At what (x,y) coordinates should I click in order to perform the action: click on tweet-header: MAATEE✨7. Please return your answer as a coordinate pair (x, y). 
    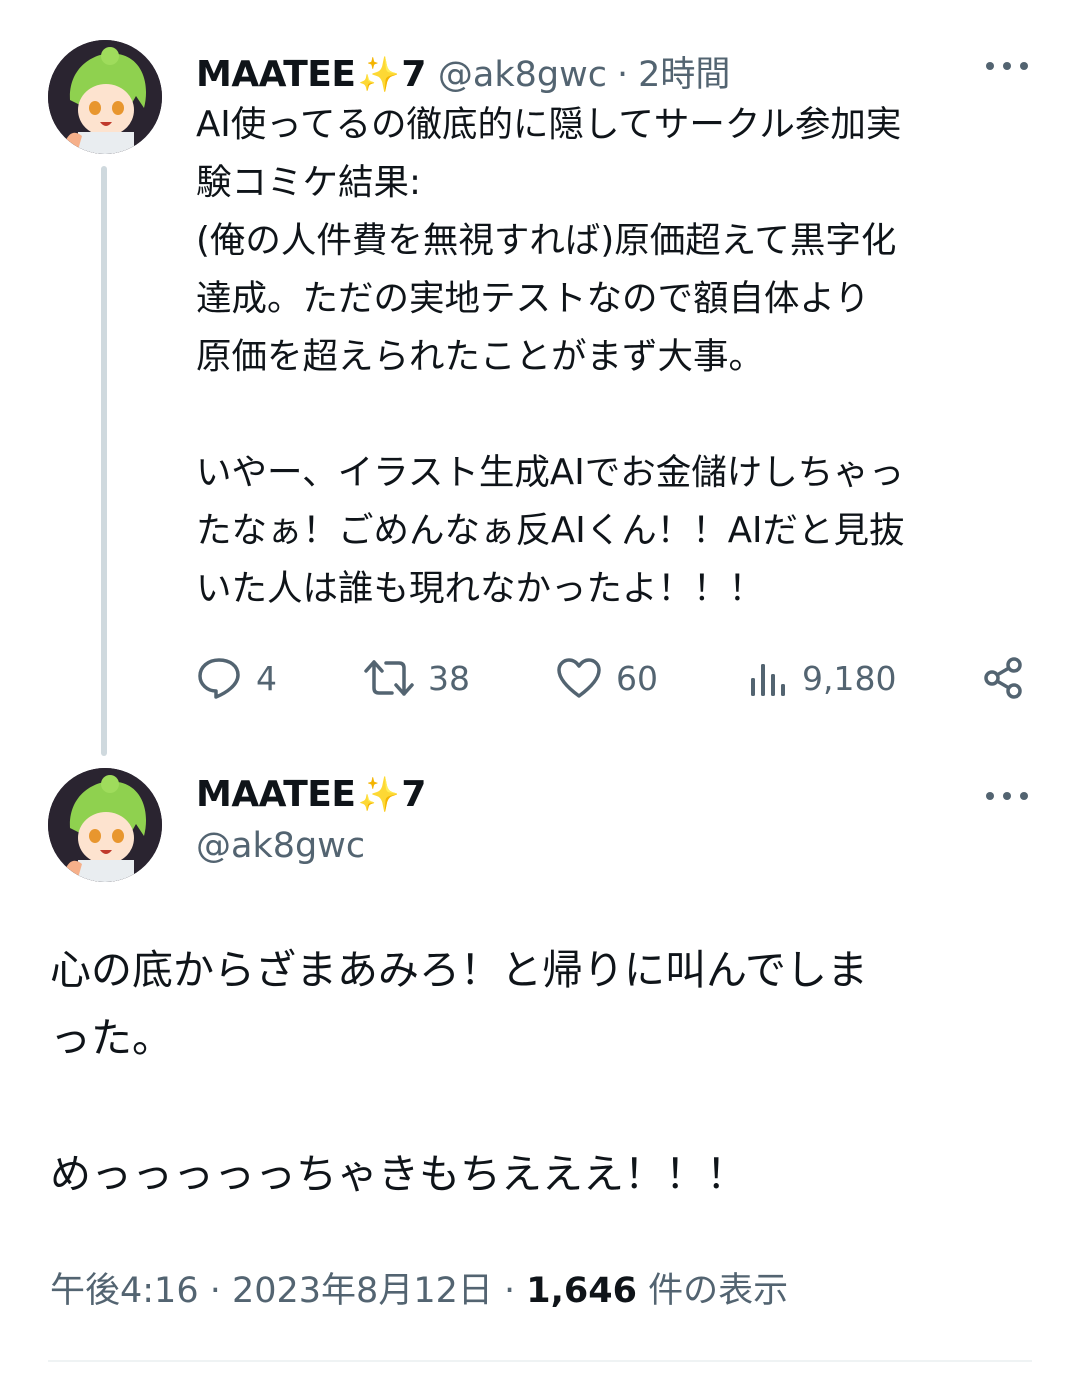
    Looking at the image, I should click on (311, 794).